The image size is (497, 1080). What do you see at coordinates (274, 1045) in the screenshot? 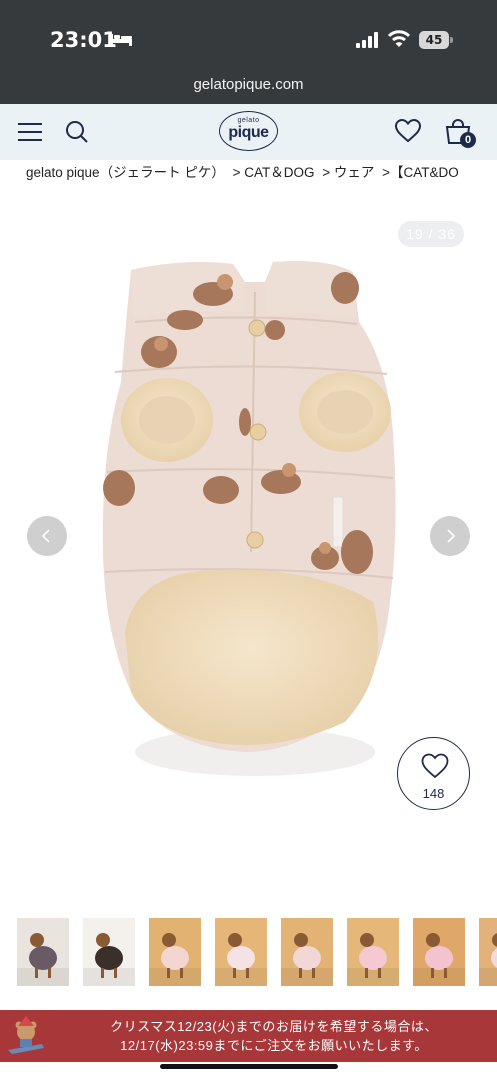
I see `banner-line-2: 12/17(水)23:59までにご注文をお願いいたします。` at bounding box center [274, 1045].